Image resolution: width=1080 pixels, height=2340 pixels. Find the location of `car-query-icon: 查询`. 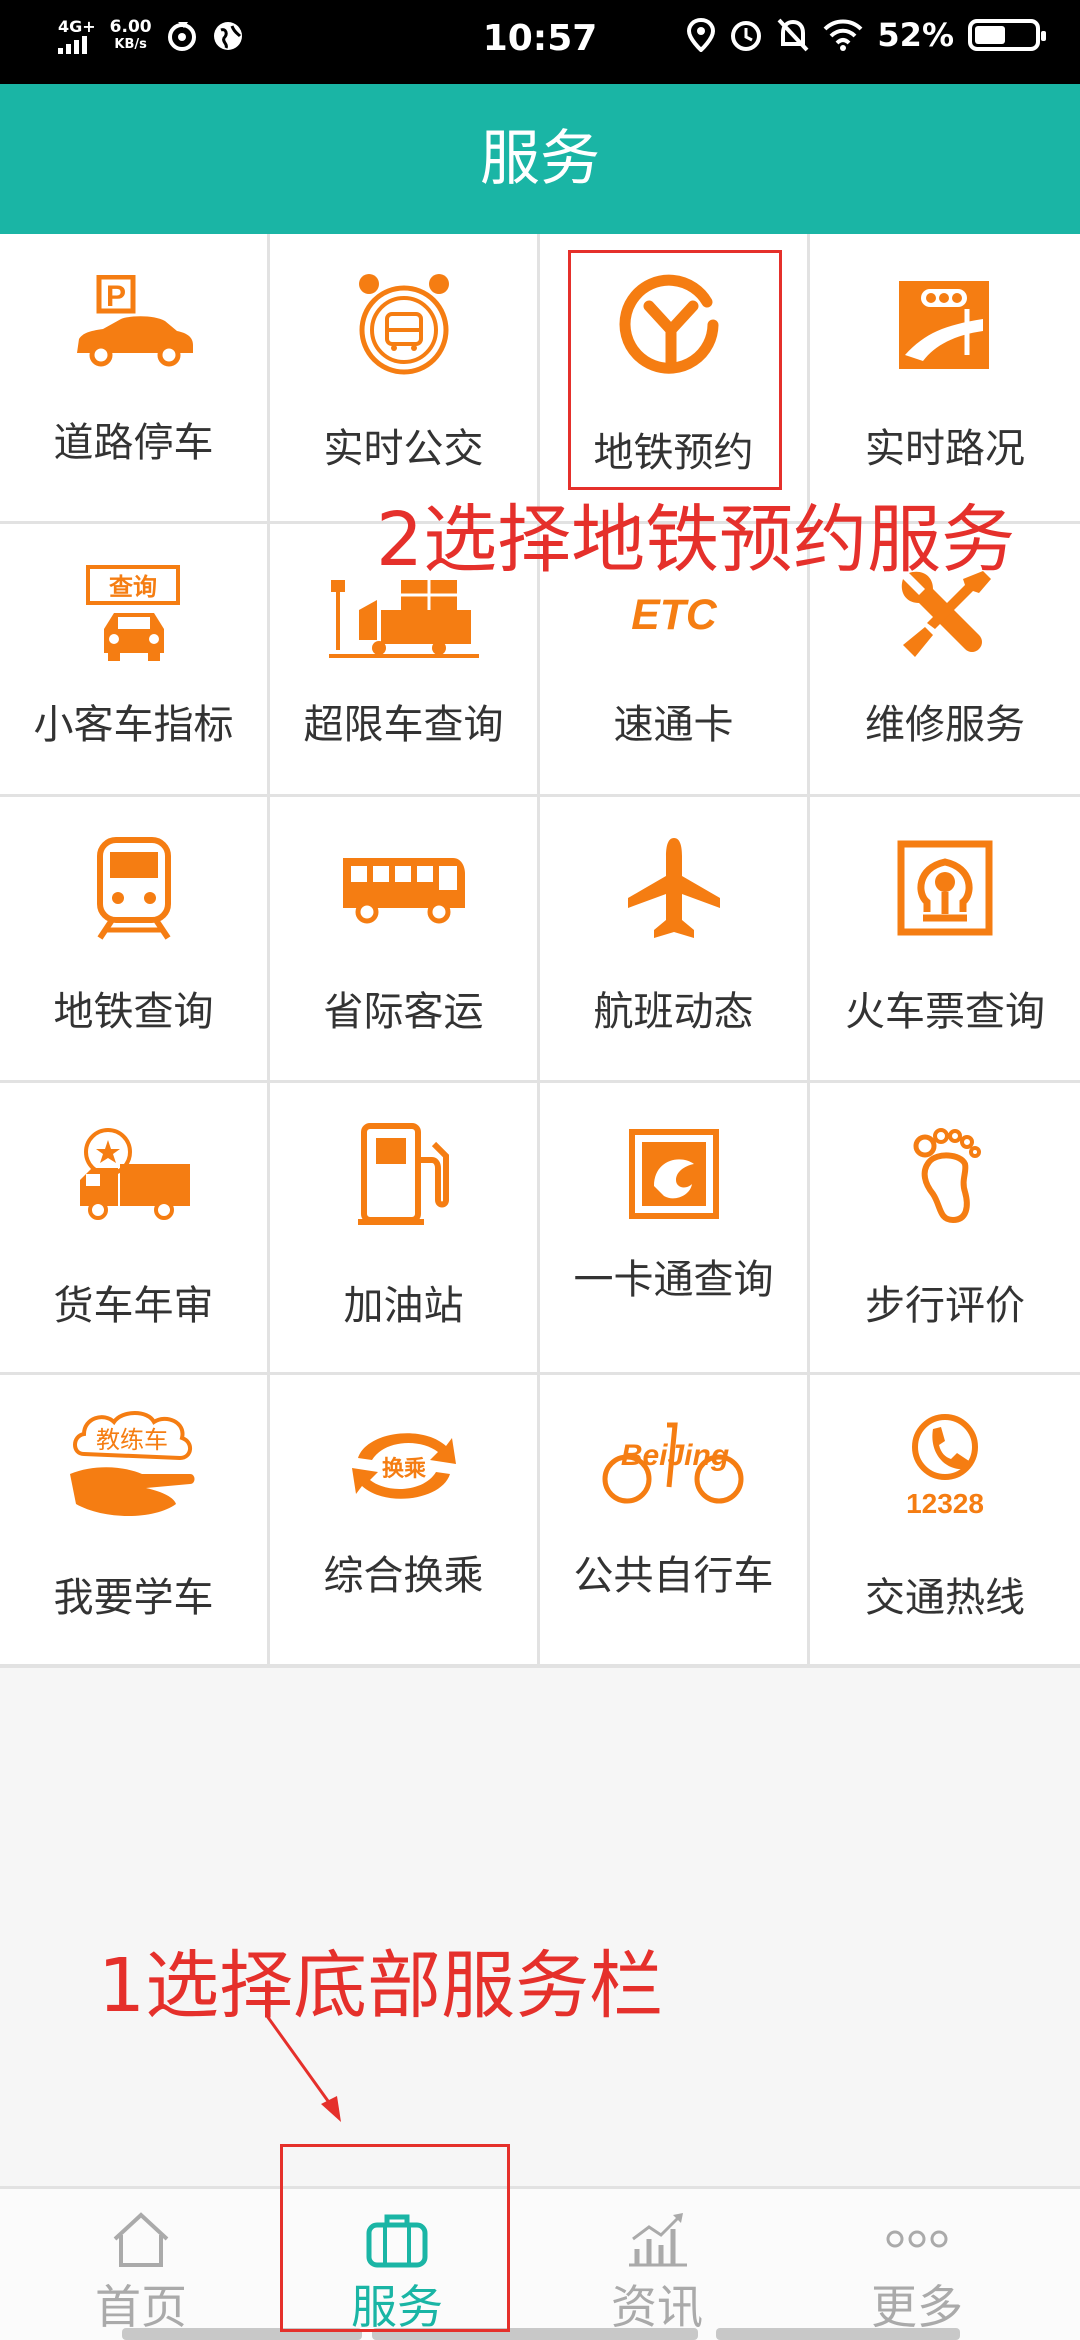

car-query-icon: 查询 is located at coordinates (134, 615).